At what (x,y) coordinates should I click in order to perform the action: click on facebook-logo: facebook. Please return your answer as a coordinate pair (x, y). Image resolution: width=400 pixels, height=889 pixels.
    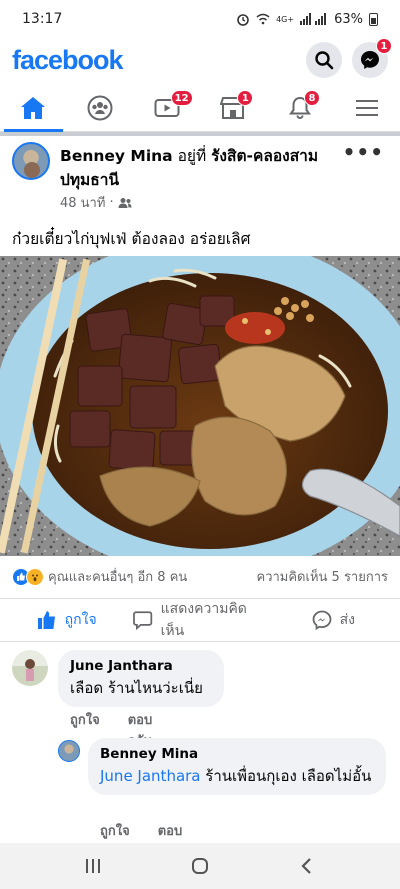
    Looking at the image, I should click on (68, 59).